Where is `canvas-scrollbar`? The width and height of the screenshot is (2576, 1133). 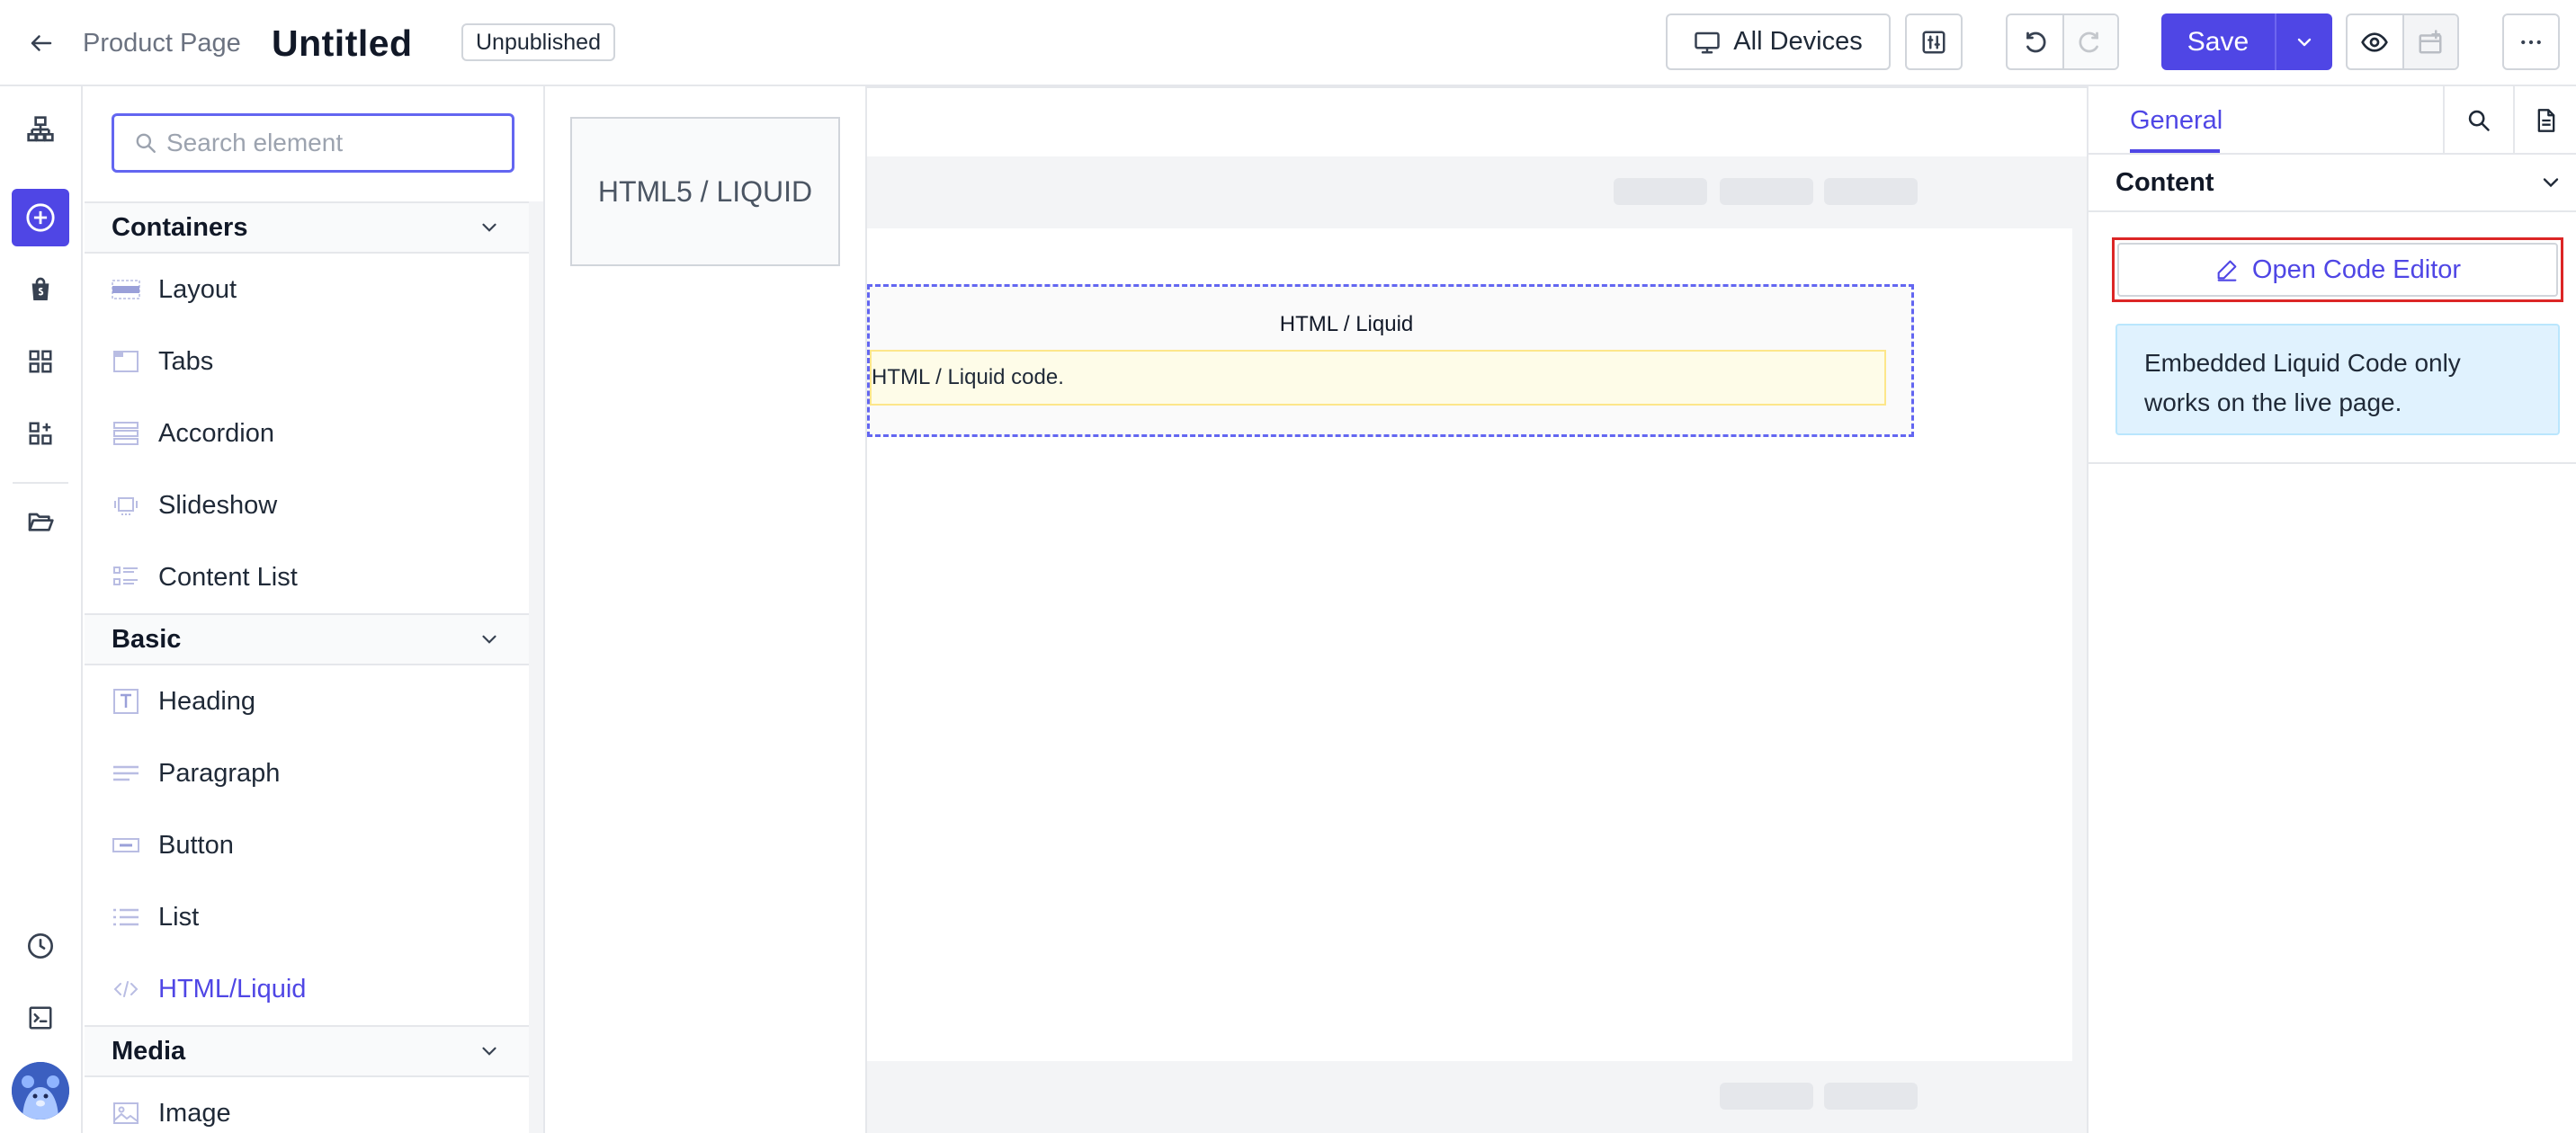 canvas-scrollbar is located at coordinates (2079, 644).